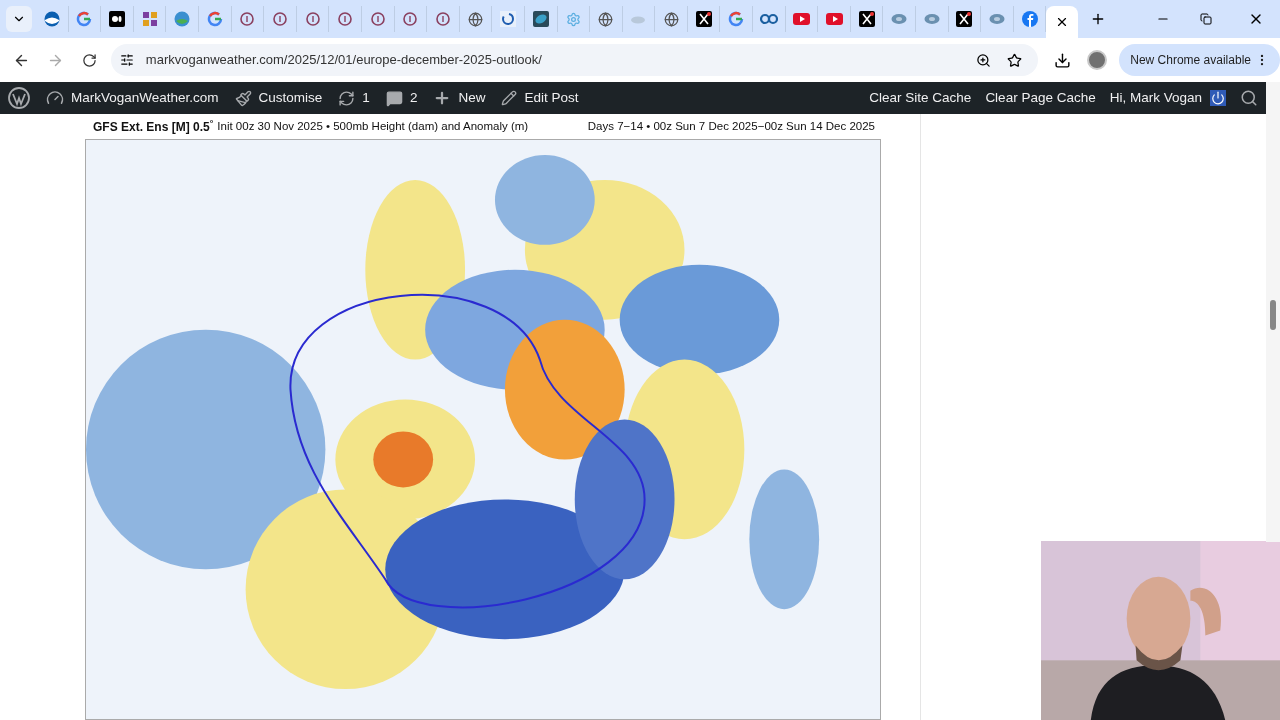 The width and height of the screenshot is (1280, 720). I want to click on cloud-icon, so click(638, 19).